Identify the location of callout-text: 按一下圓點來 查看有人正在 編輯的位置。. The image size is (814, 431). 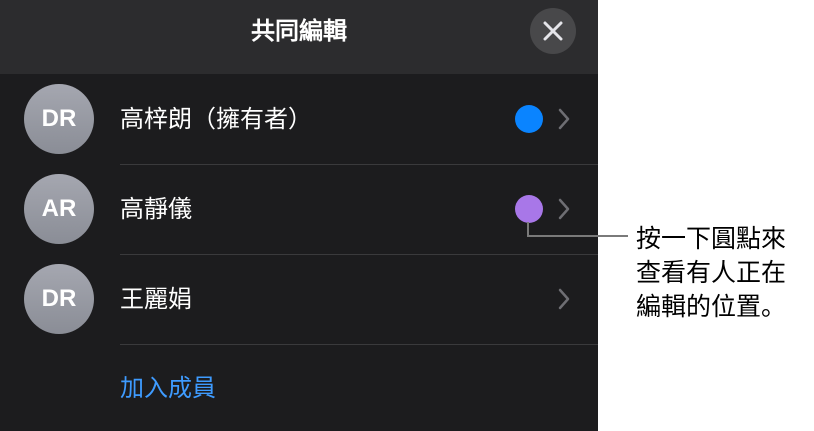
(711, 272).